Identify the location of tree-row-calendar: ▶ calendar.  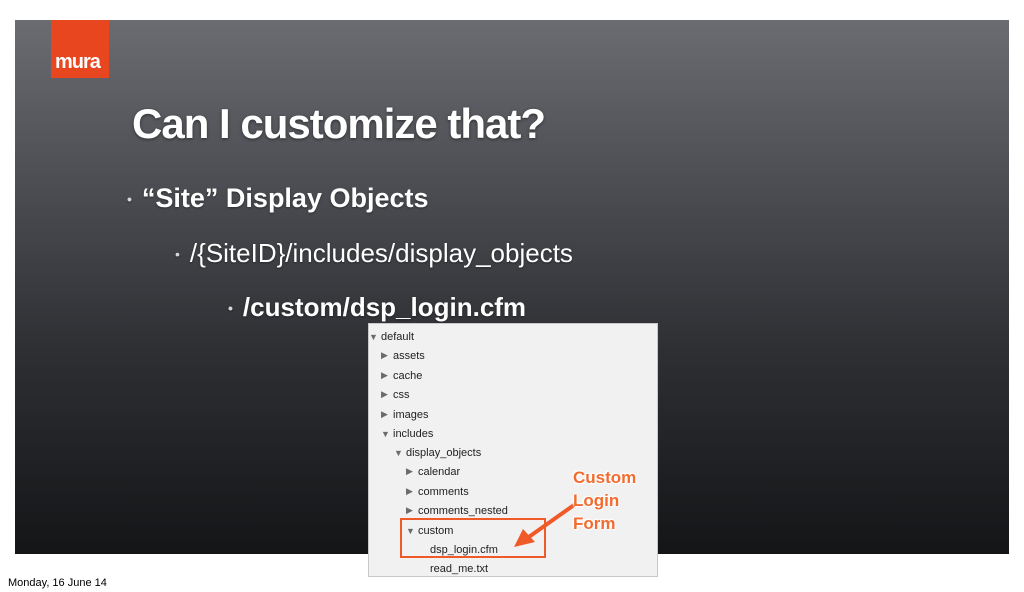
(433, 471).